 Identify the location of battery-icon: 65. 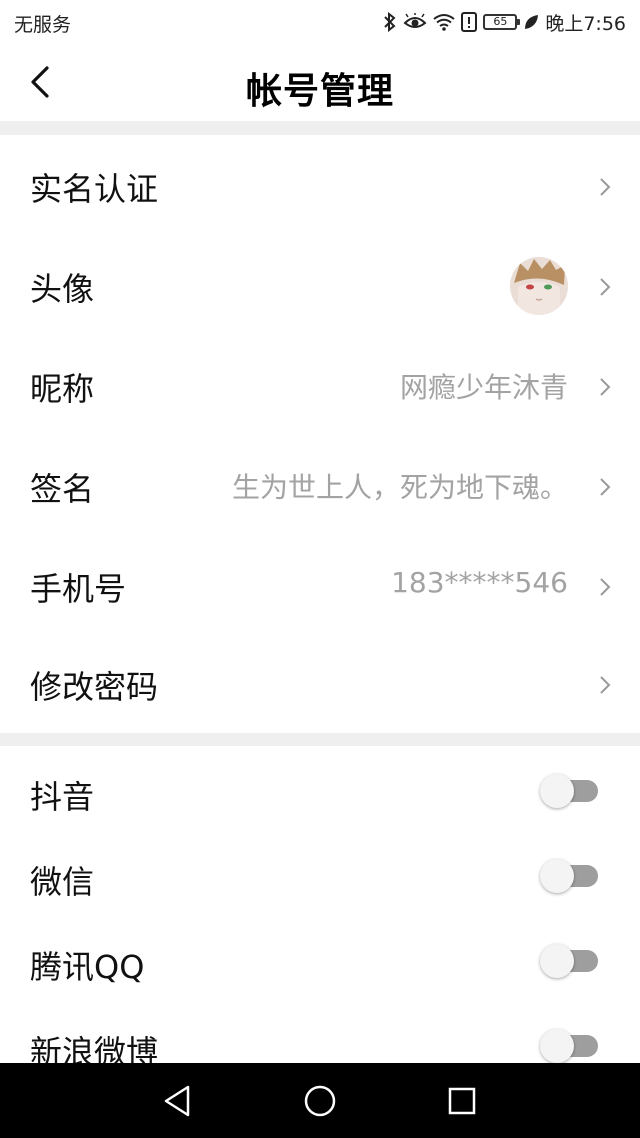
(502, 22).